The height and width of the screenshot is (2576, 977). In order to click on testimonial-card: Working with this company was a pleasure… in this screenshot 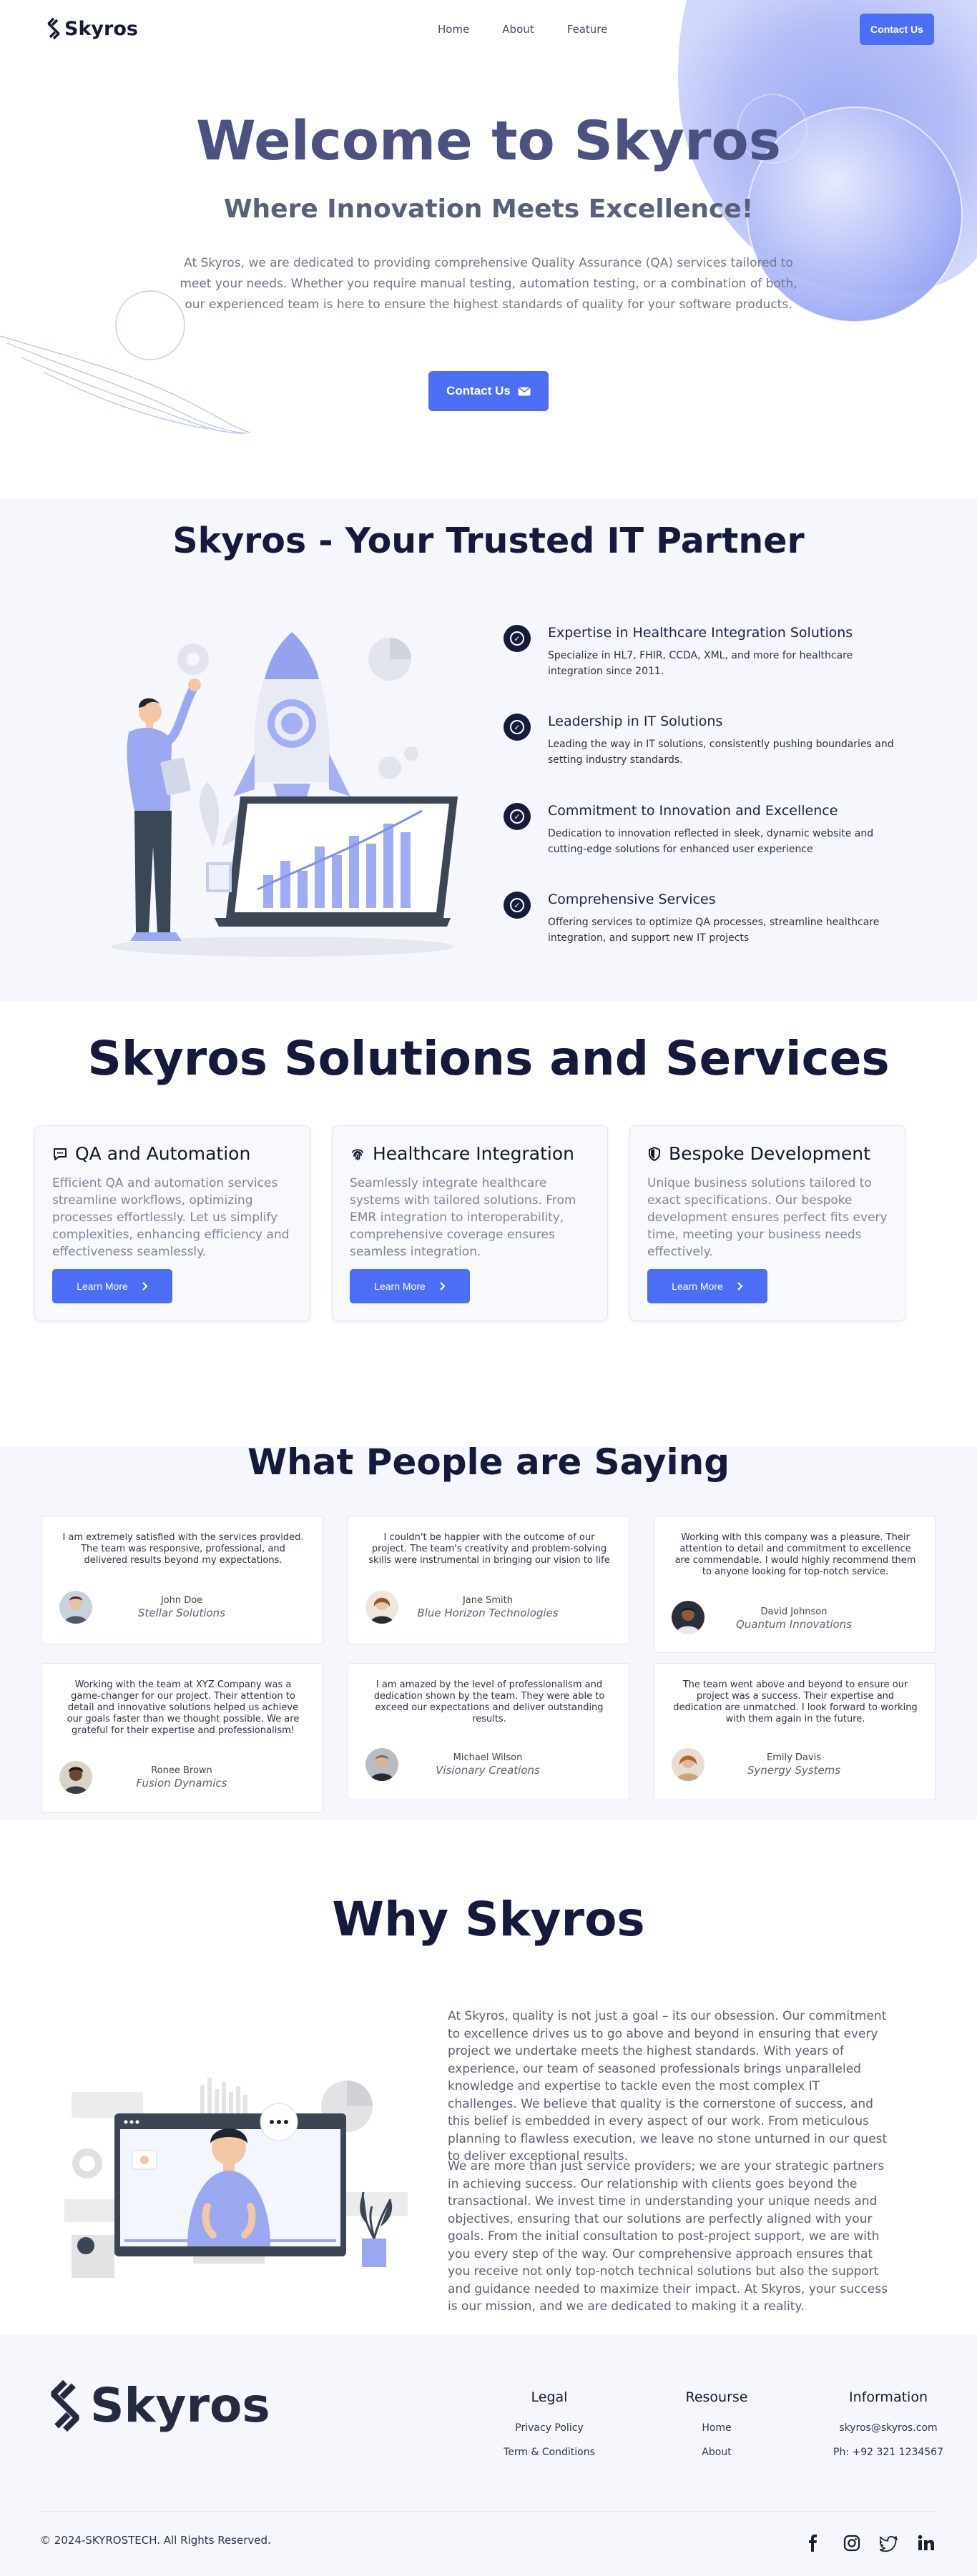, I will do `click(795, 1584)`.